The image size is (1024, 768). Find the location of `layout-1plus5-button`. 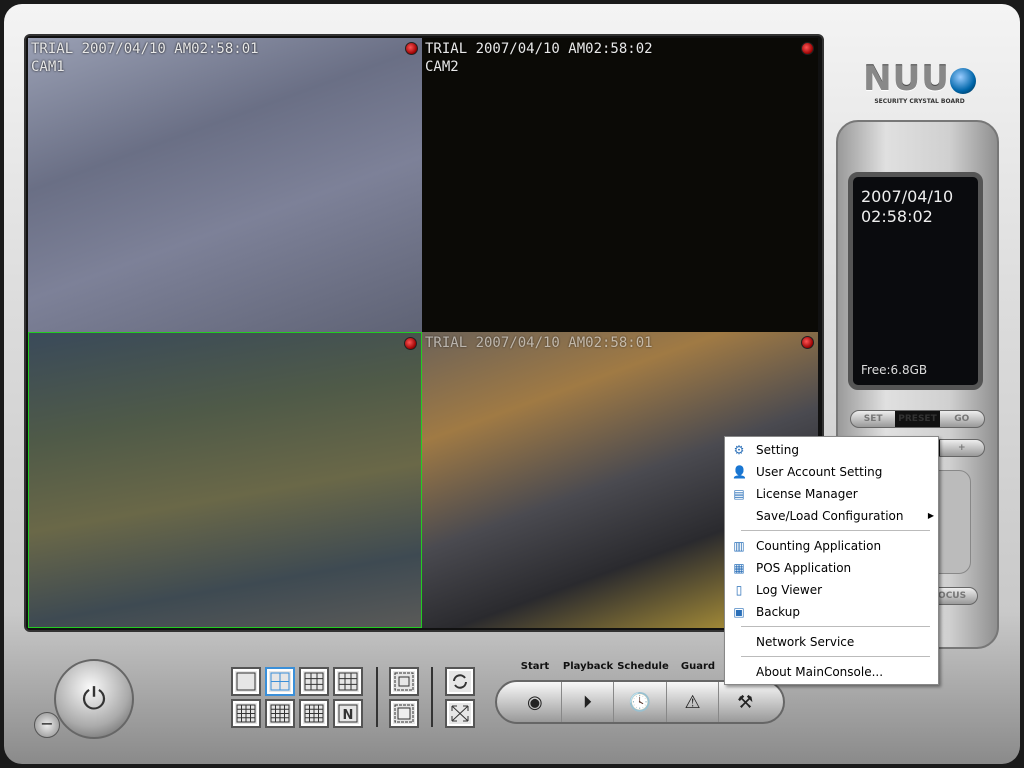

layout-1plus5-button is located at coordinates (314, 681).